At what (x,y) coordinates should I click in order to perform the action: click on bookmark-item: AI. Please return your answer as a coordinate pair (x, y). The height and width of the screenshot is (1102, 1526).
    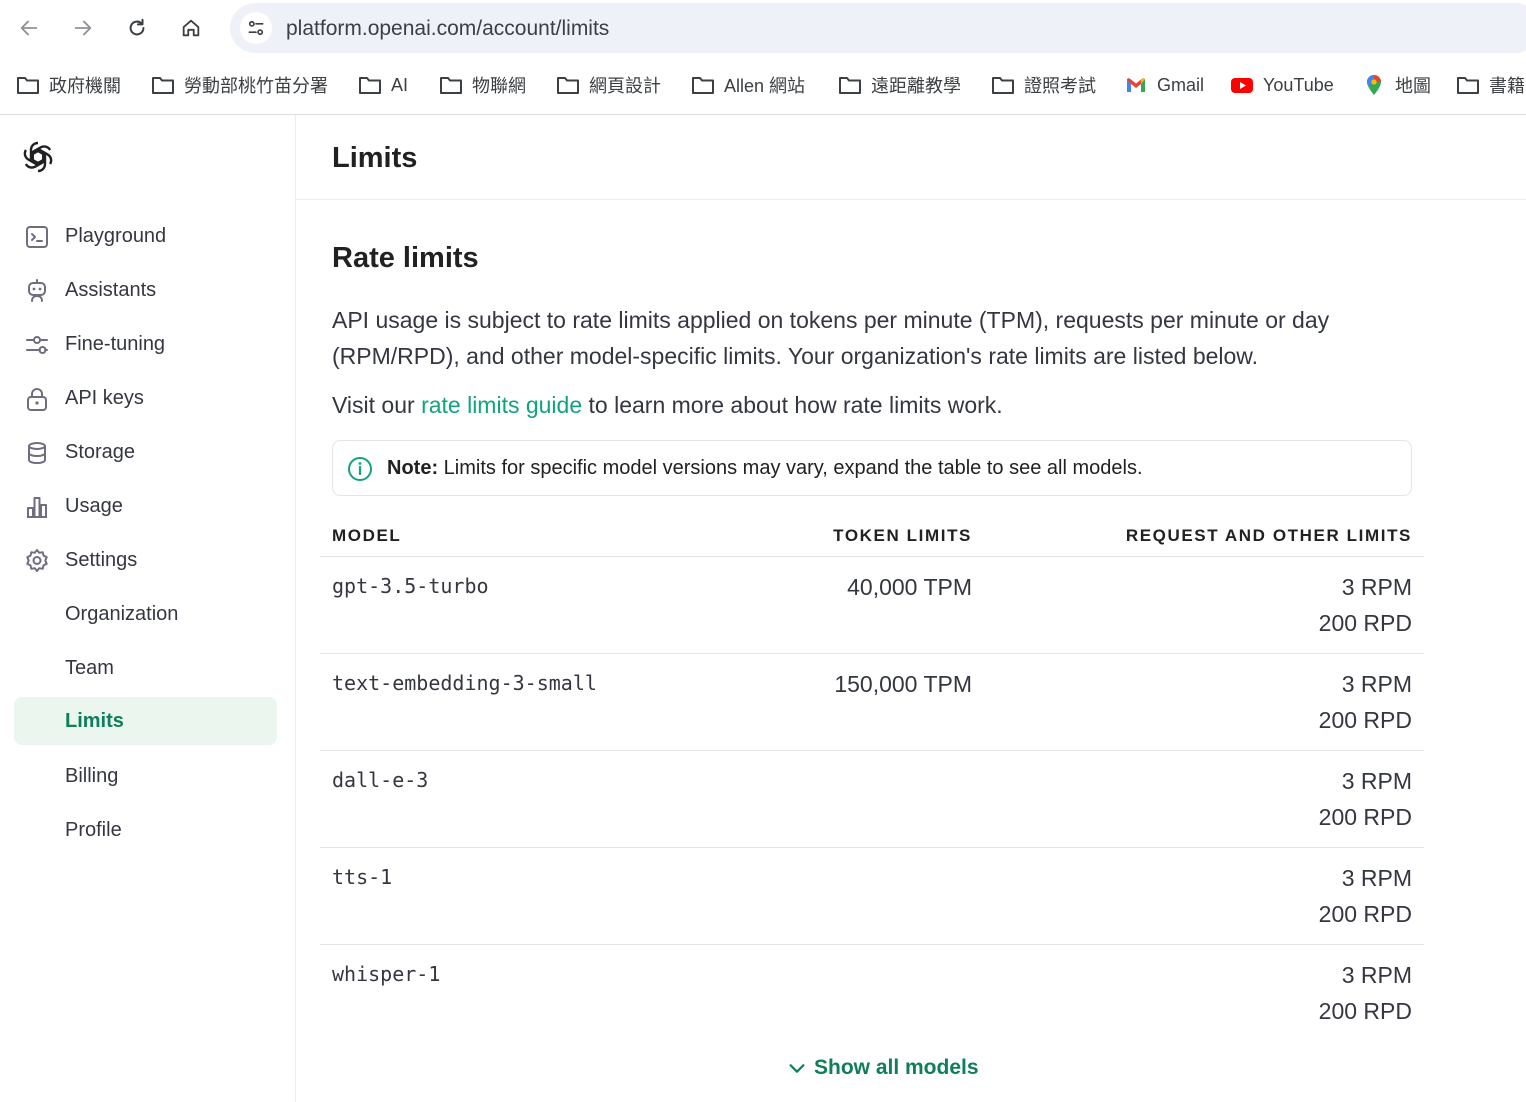
    Looking at the image, I should click on (383, 85).